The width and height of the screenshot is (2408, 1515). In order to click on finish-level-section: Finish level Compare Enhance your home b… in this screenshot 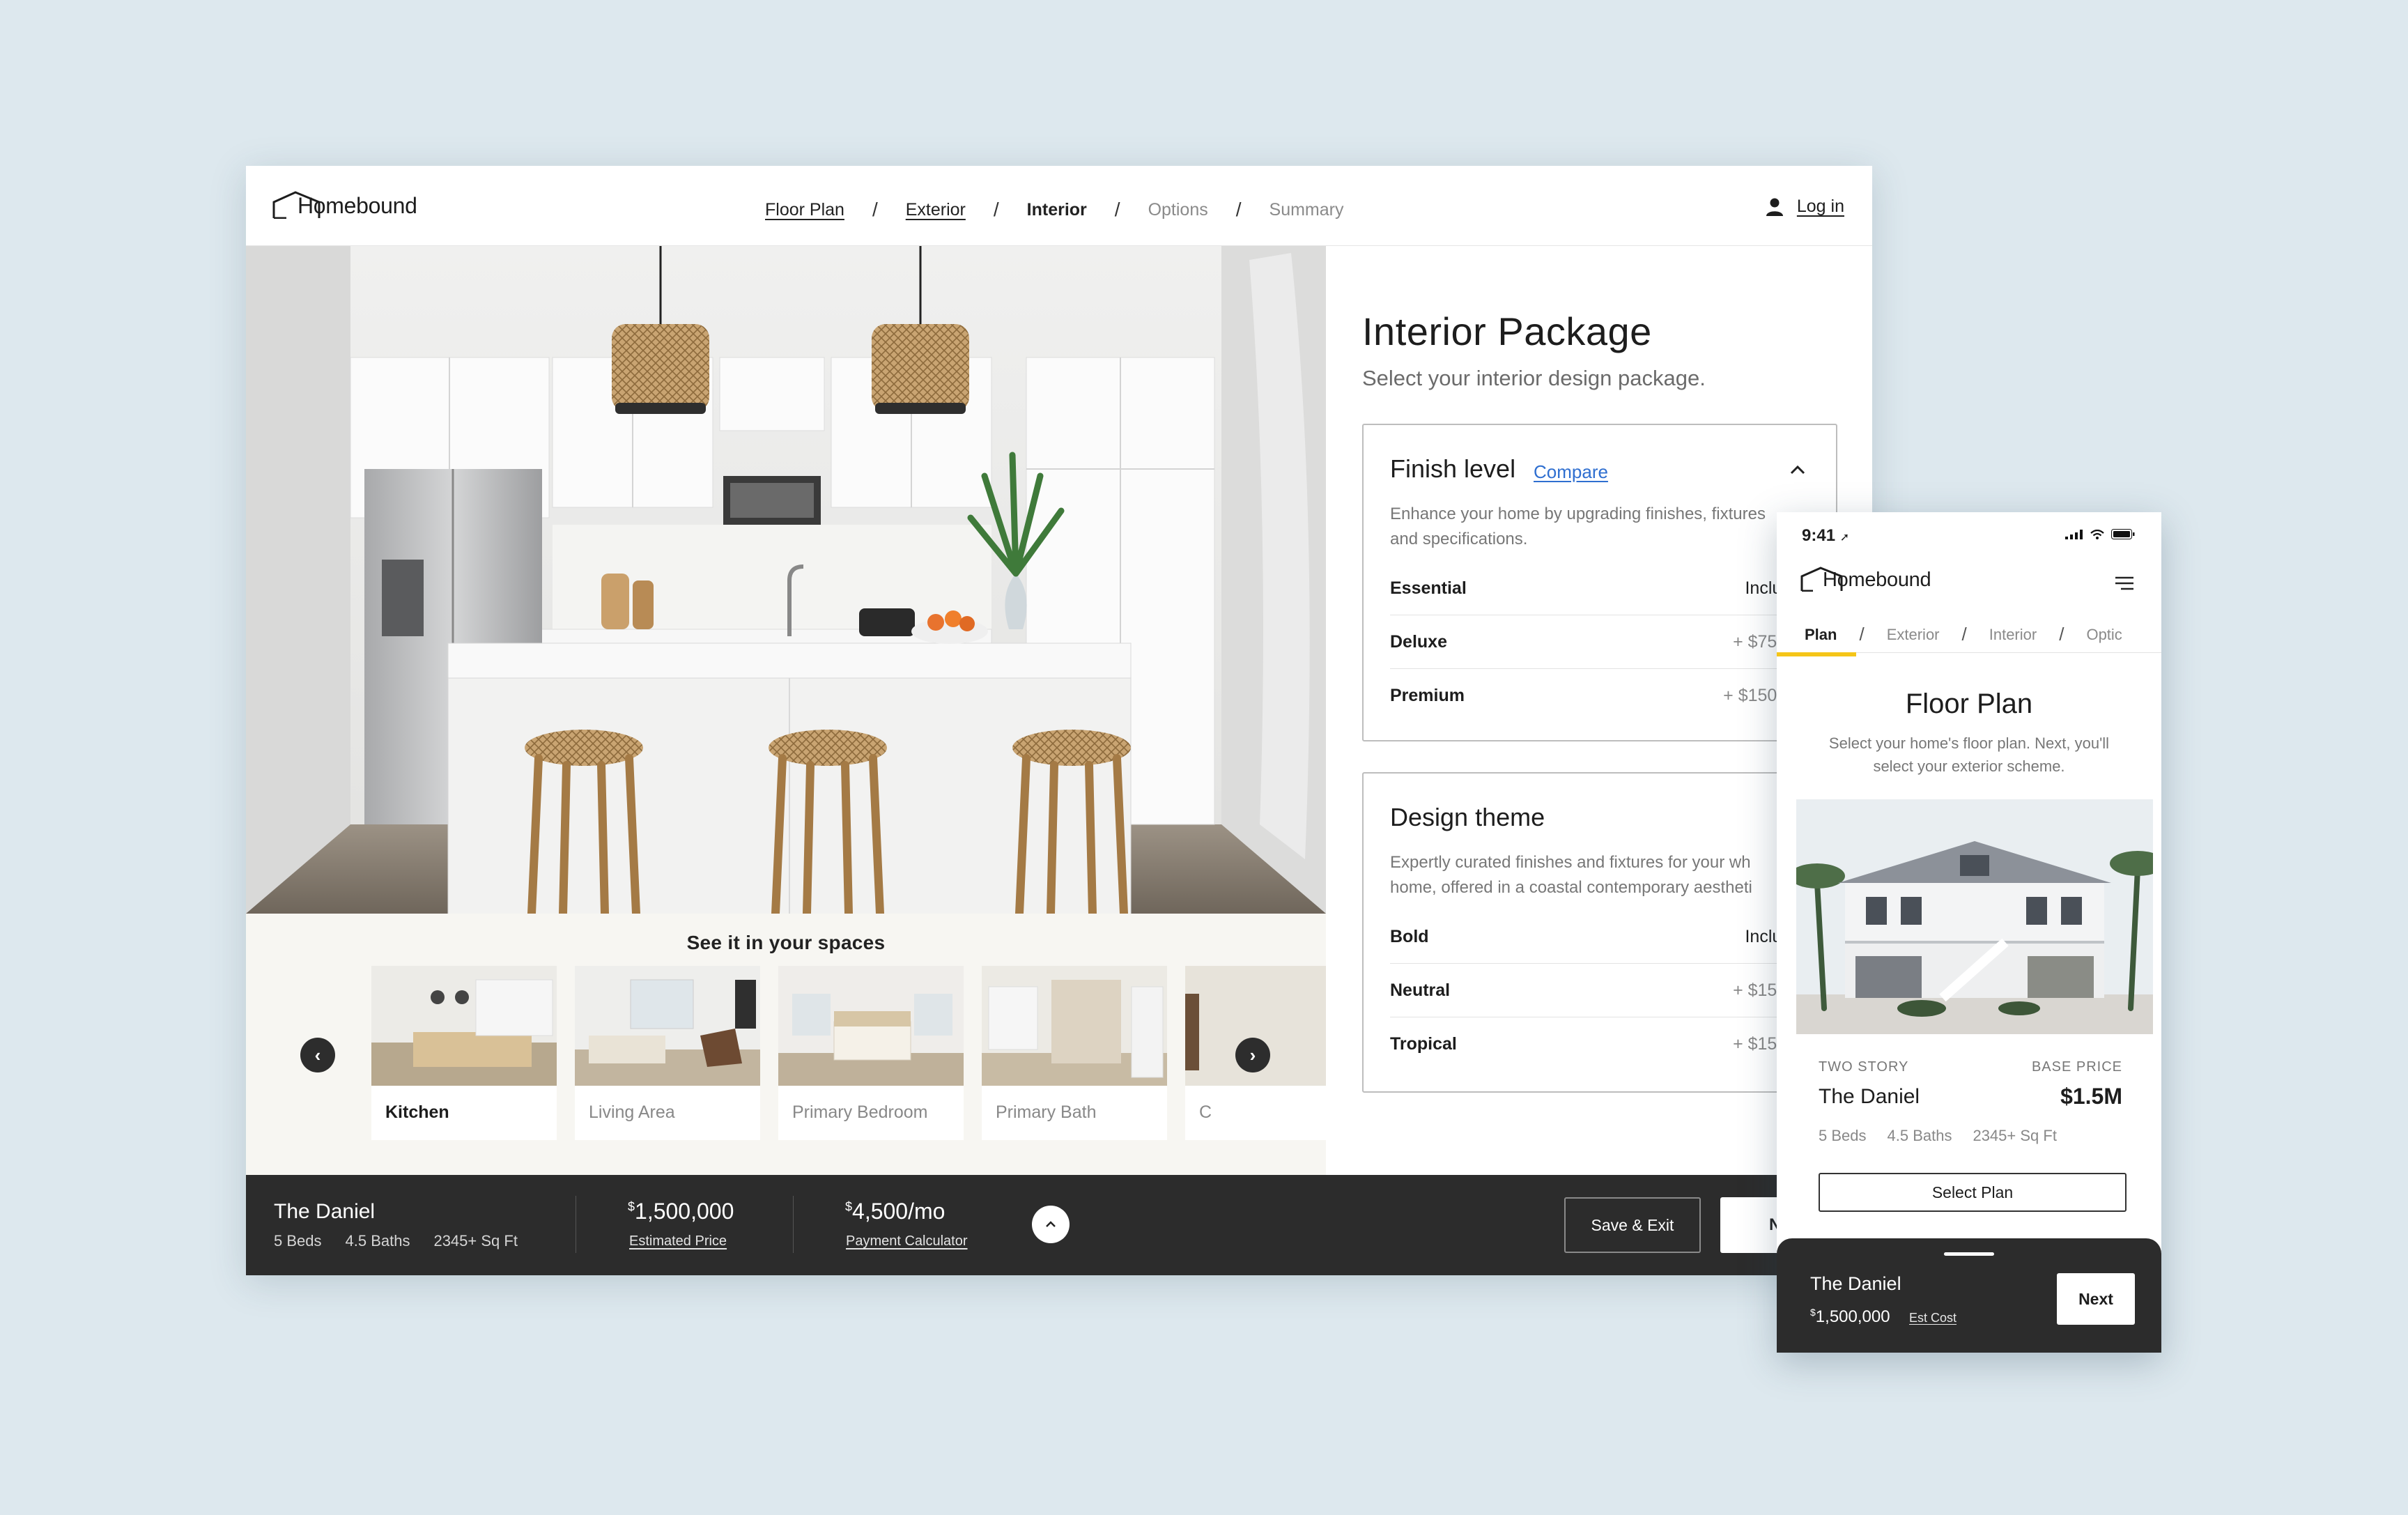, I will do `click(1600, 582)`.